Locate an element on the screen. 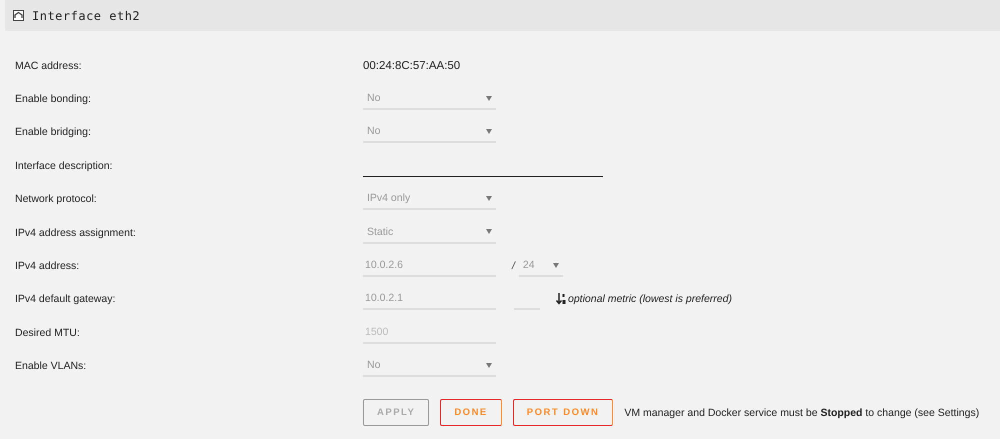 The image size is (1000, 439). network-icon is located at coordinates (18, 15).